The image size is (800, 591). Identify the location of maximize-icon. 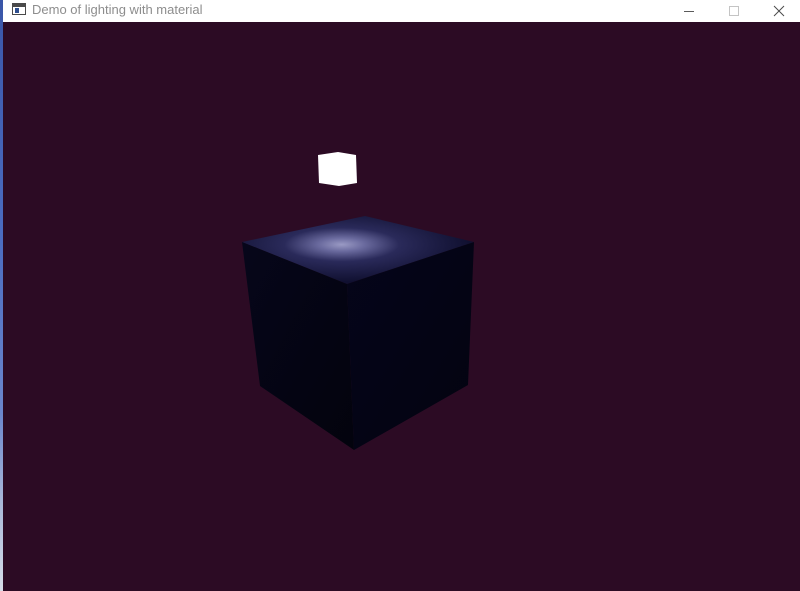
(733, 11).